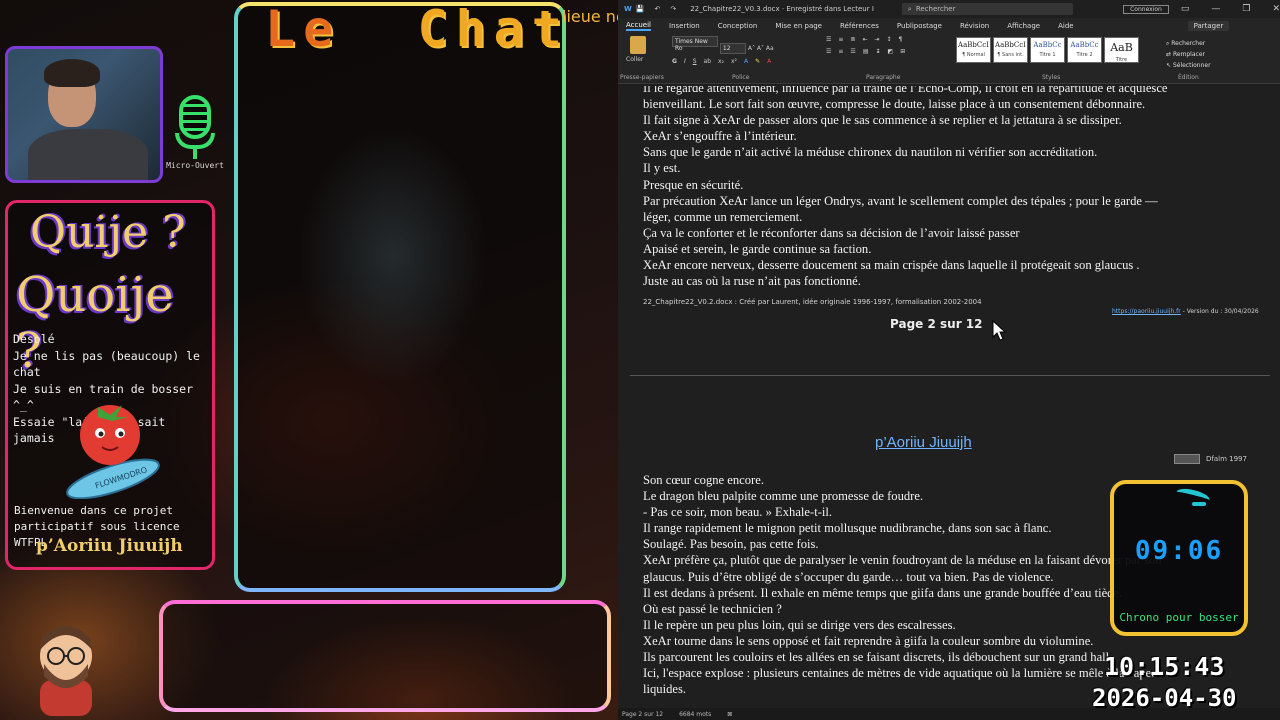 Image resolution: width=1280 pixels, height=720 pixels. I want to click on paragraph-group: ☰ ≡ ≣ ⇤ ⇥ ↕ ¶ ☰ ≡ ☰ ▤ ↨ ◩ ⊞, so click(887, 45).